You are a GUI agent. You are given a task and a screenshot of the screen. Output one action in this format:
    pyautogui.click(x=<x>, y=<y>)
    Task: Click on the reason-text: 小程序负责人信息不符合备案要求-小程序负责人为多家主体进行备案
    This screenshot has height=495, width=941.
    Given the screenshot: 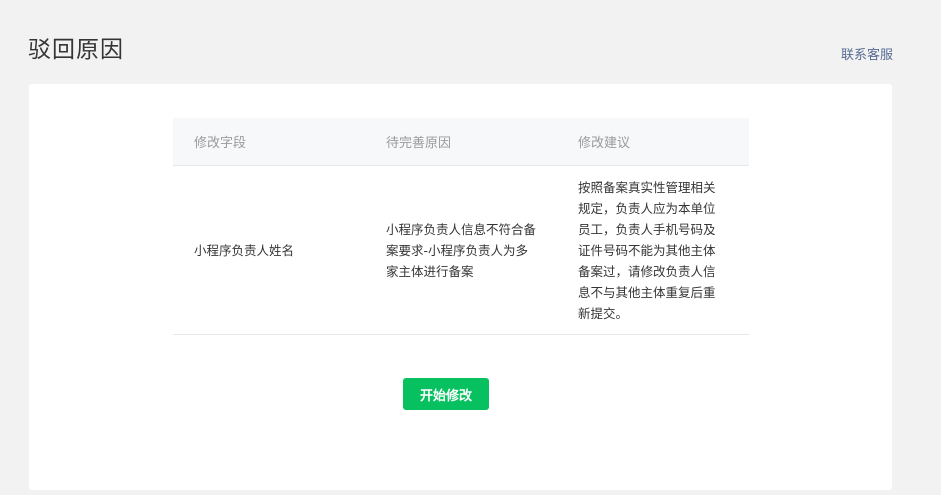 What is the action you would take?
    pyautogui.click(x=461, y=250)
    